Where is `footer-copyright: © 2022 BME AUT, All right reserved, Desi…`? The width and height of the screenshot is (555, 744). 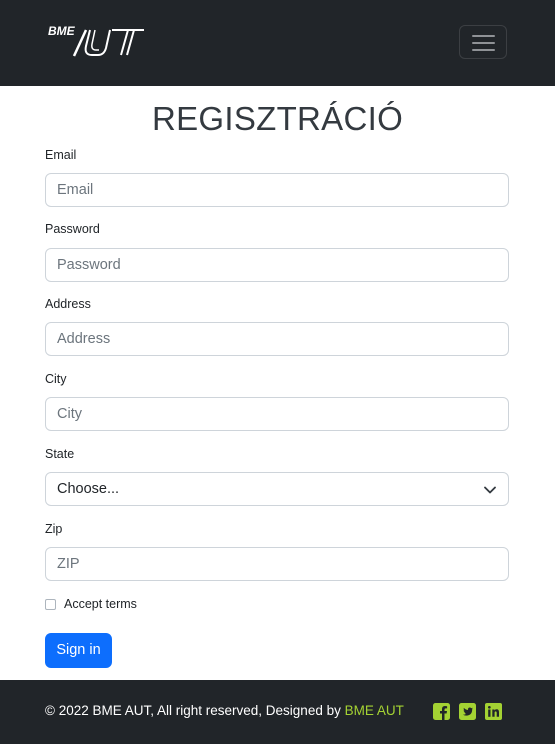 footer-copyright: © 2022 BME AUT, All right reserved, Desi… is located at coordinates (224, 710).